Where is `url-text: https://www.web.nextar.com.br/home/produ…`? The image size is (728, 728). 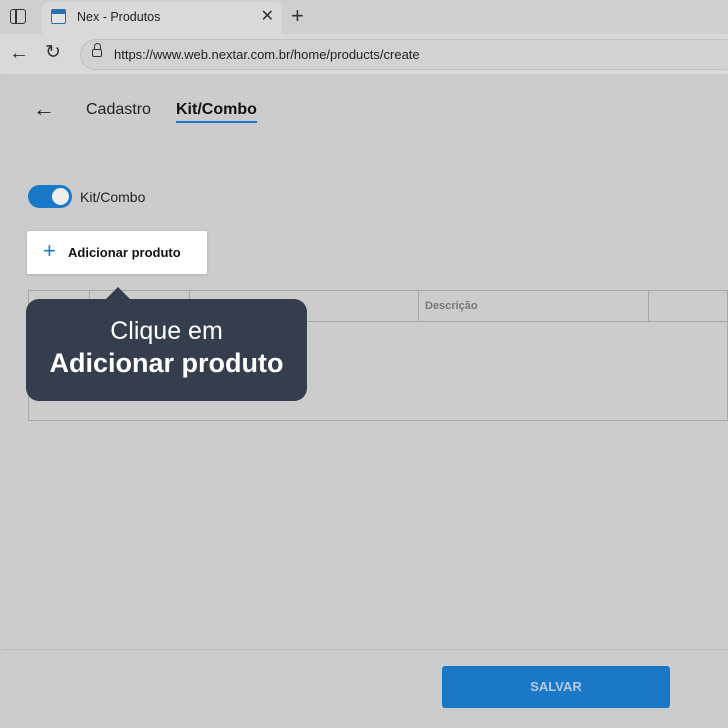
url-text: https://www.web.nextar.com.br/home/produ… is located at coordinates (267, 54).